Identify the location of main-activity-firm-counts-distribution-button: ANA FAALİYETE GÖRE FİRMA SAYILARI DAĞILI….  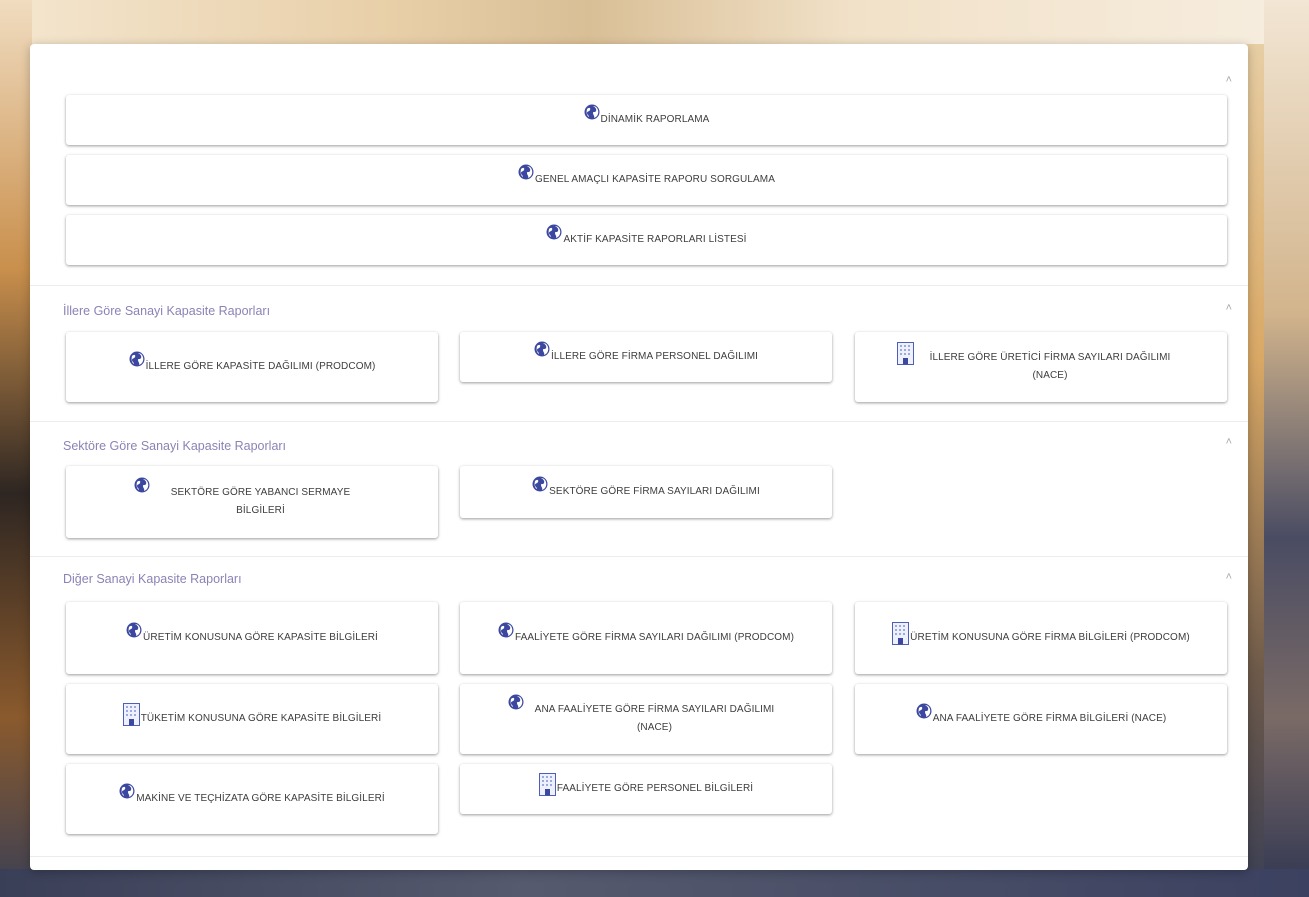
(646, 719).